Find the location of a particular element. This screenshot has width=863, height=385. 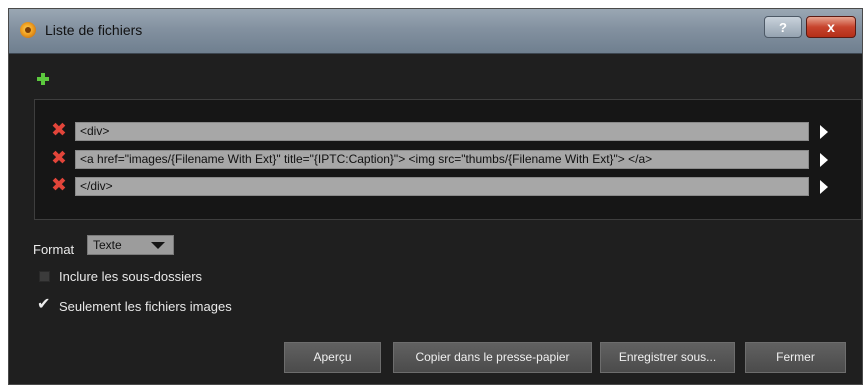

format-selected-value: Texte is located at coordinates (107, 245).